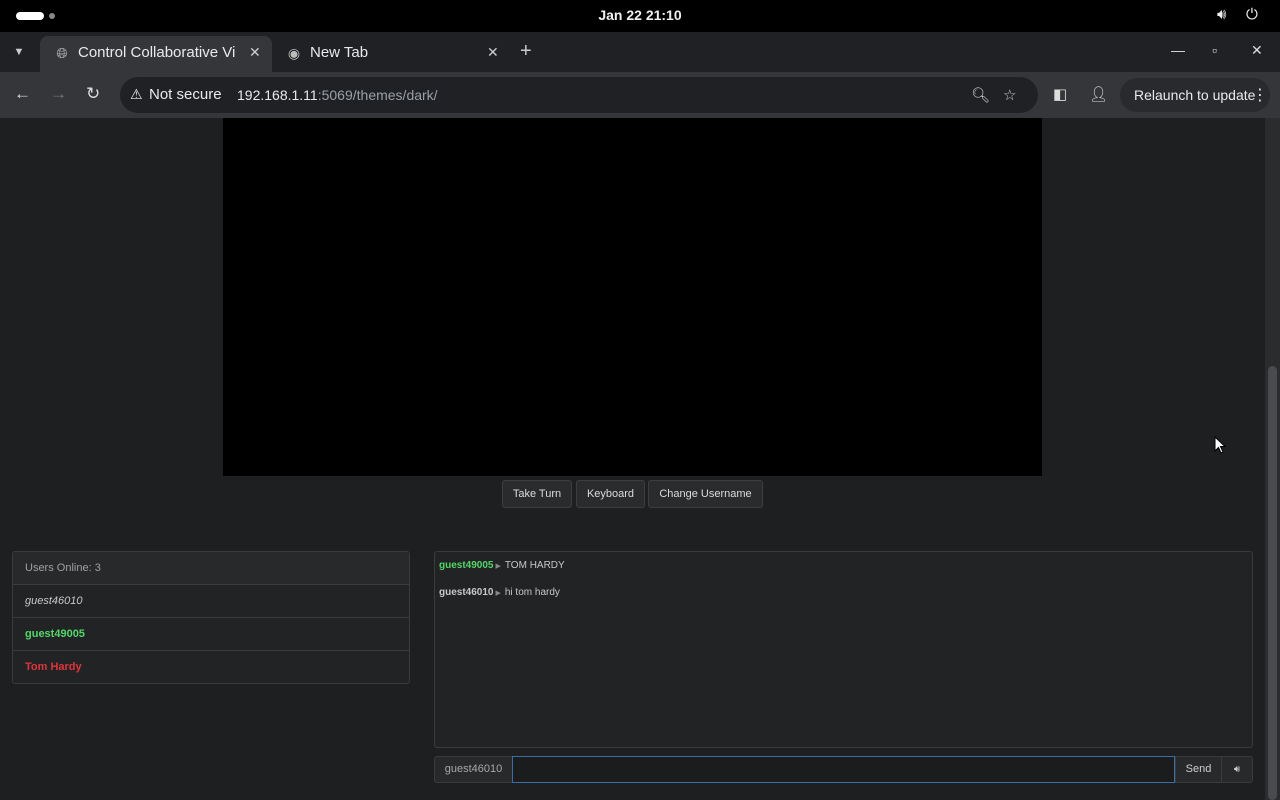 The height and width of the screenshot is (800, 1280). Describe the element at coordinates (93, 94) in the screenshot. I see `reload-icon: ↻` at that location.